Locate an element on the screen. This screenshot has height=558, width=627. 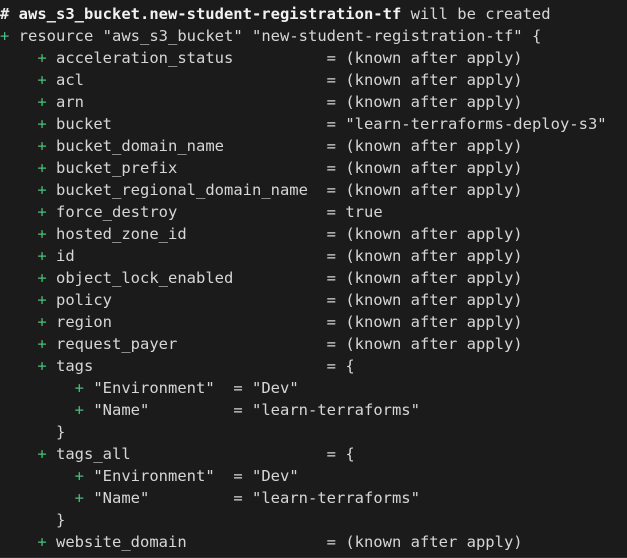
attribute-row: + website_domain = (known after apply) is located at coordinates (313, 542).